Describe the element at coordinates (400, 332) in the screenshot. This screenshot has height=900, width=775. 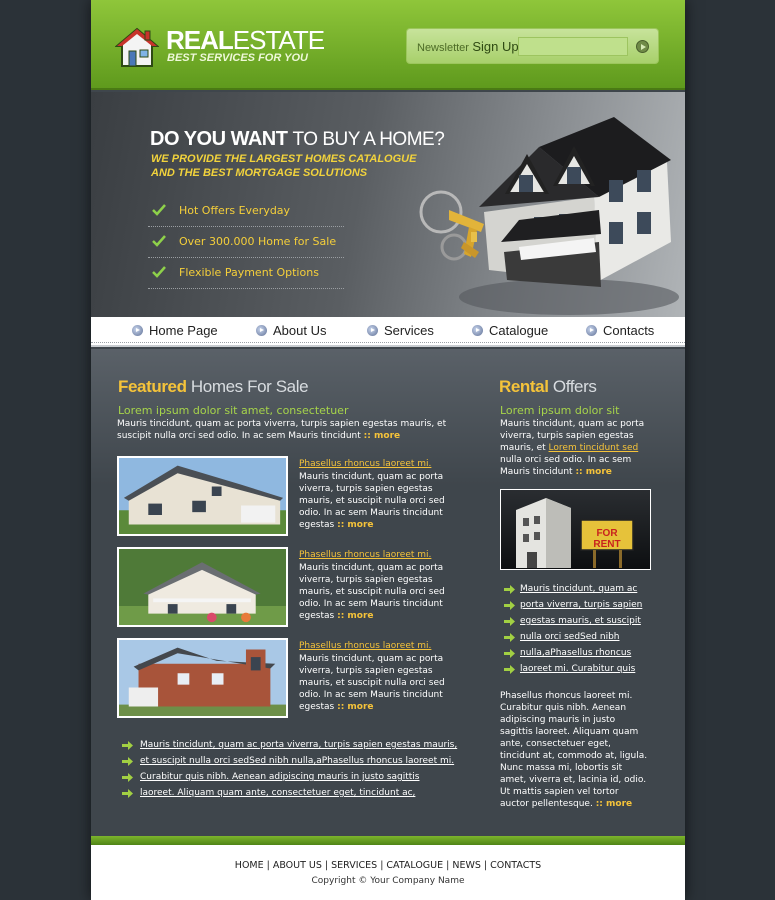
I see `nav-item-services: Services` at that location.